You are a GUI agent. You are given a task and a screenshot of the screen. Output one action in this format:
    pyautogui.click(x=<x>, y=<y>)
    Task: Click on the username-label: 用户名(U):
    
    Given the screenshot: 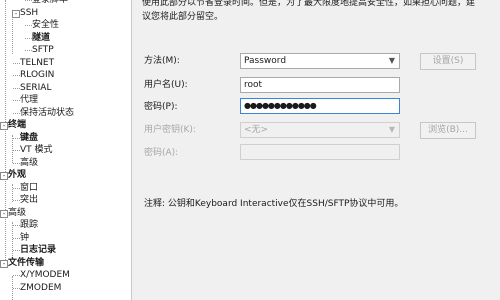 What is the action you would take?
    pyautogui.click(x=166, y=85)
    